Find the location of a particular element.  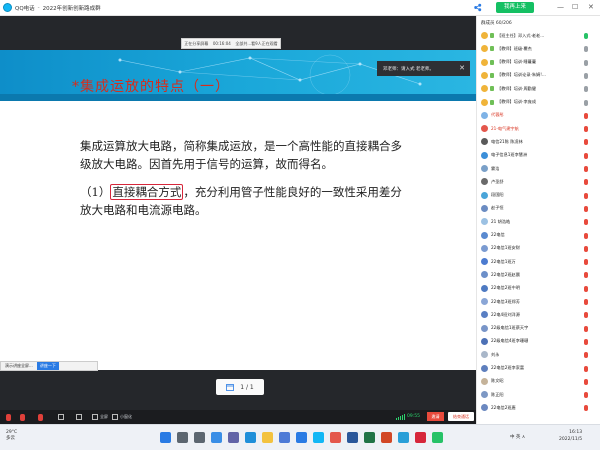

acrobat-icon is located at coordinates (420, 437).